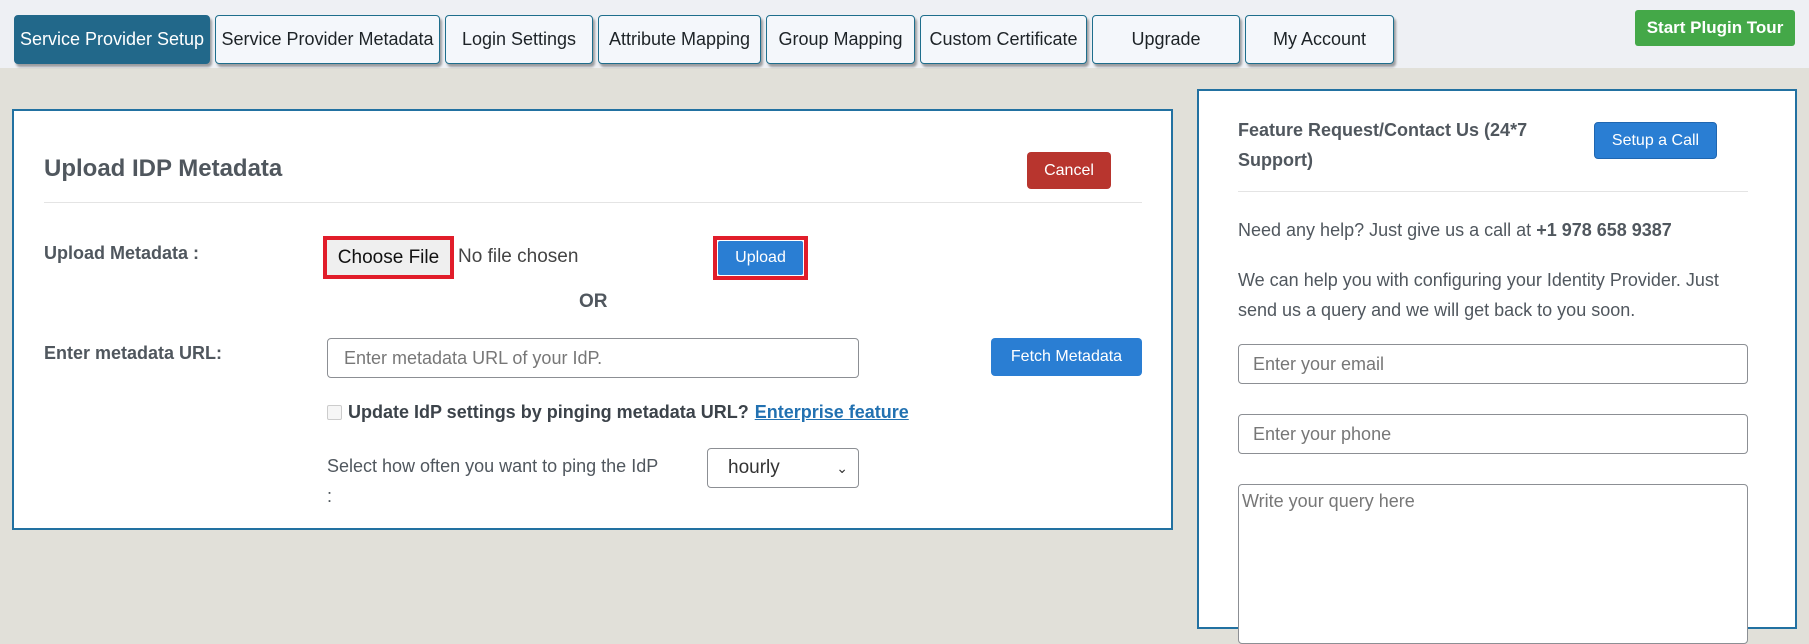  Describe the element at coordinates (1066, 357) in the screenshot. I see `fetch-metadata-button: Fetch Metadata` at that location.